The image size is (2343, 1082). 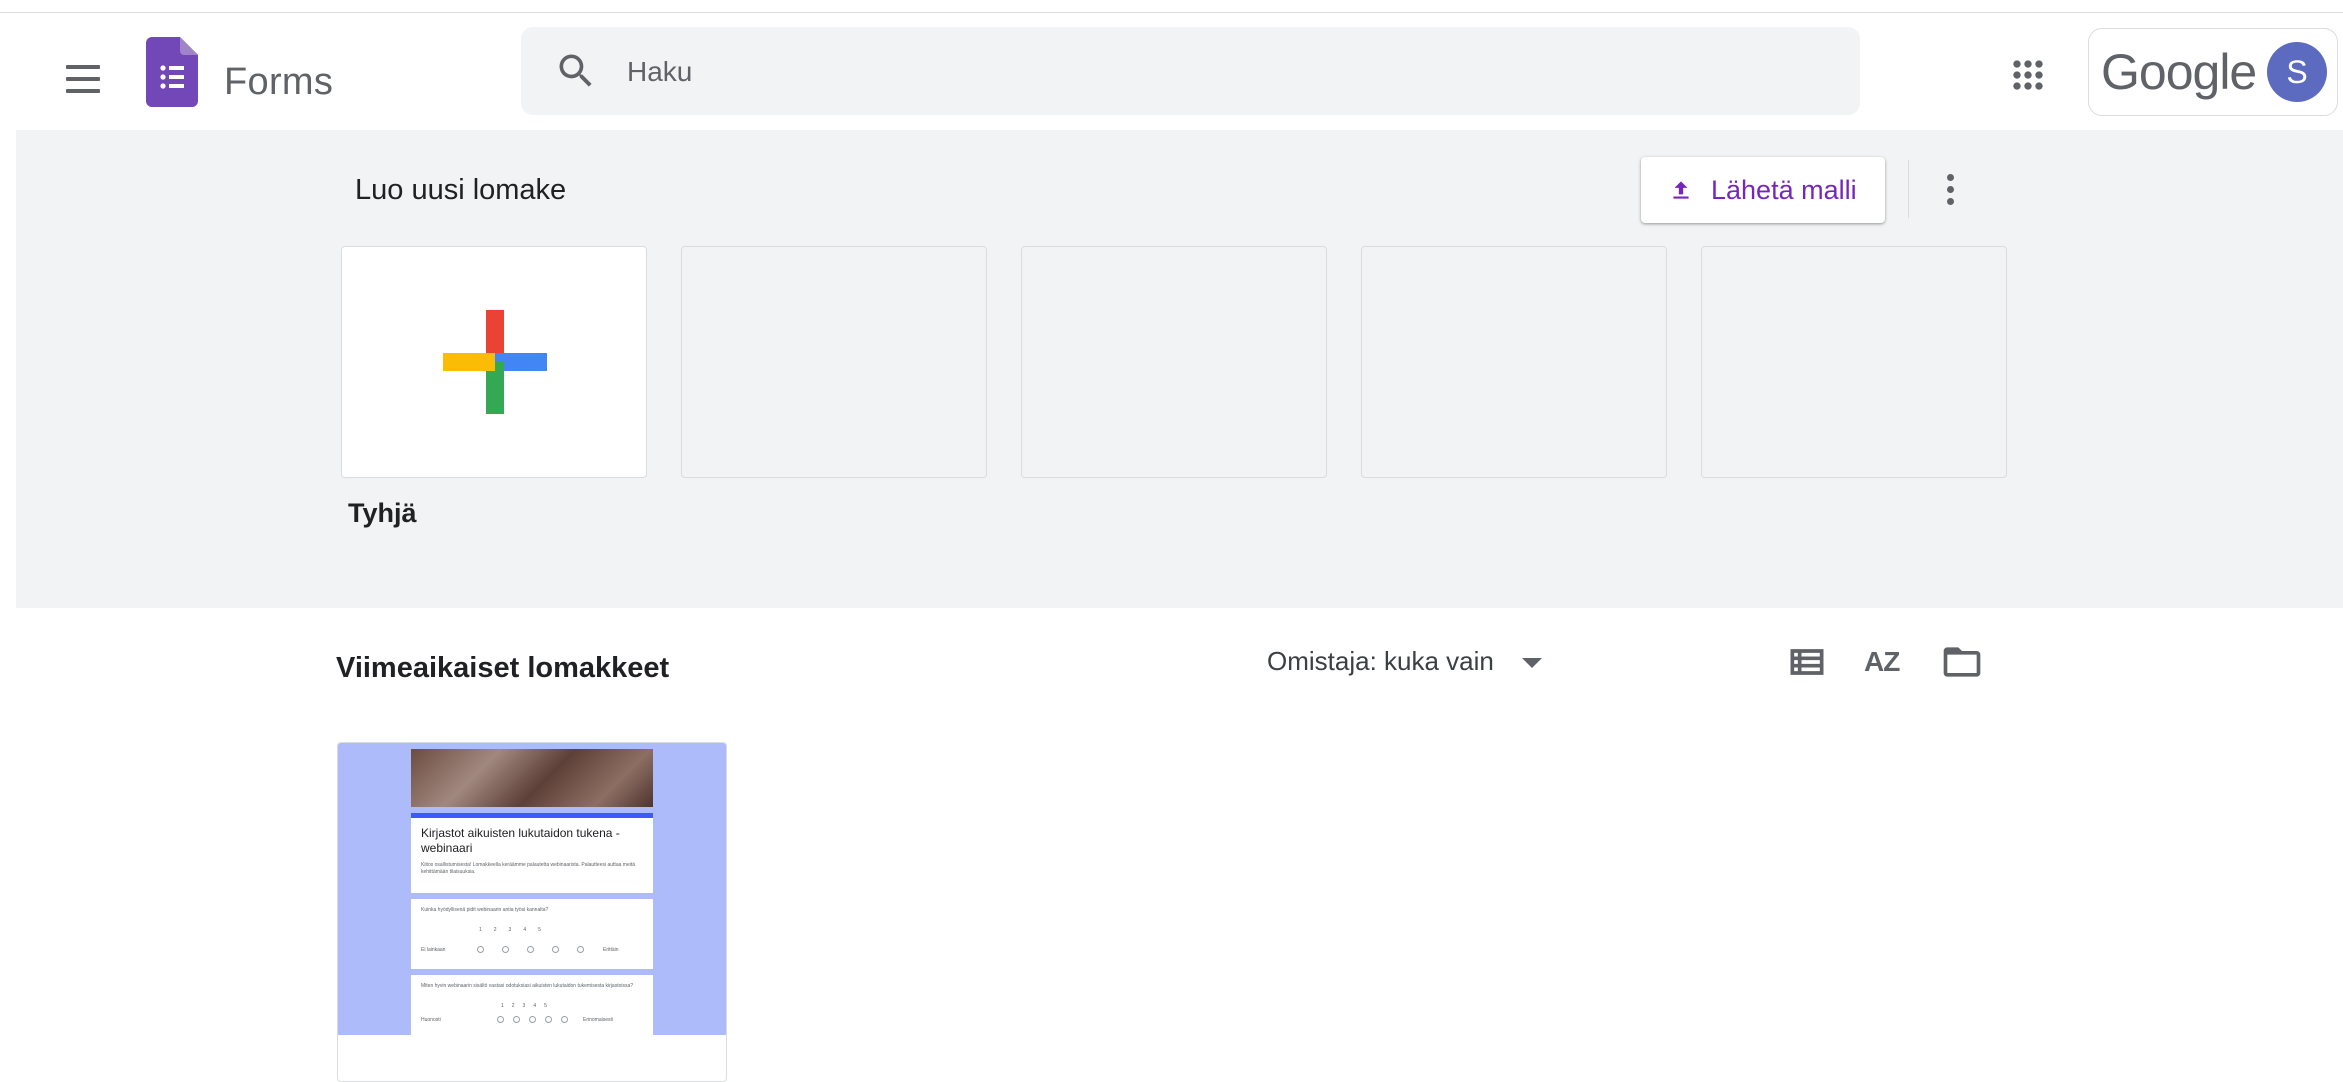 What do you see at coordinates (1950, 190) in the screenshot?
I see `more-options-button` at bounding box center [1950, 190].